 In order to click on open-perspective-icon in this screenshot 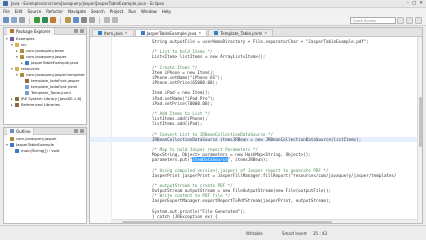, I will do `click(400, 20)`.